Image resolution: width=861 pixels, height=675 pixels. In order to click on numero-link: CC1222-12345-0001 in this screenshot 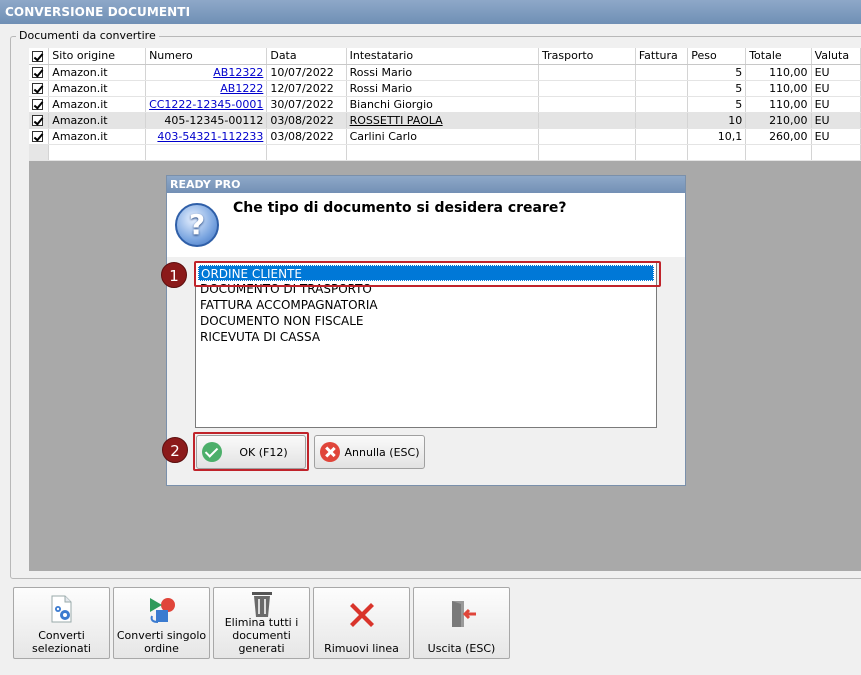, I will do `click(206, 104)`.